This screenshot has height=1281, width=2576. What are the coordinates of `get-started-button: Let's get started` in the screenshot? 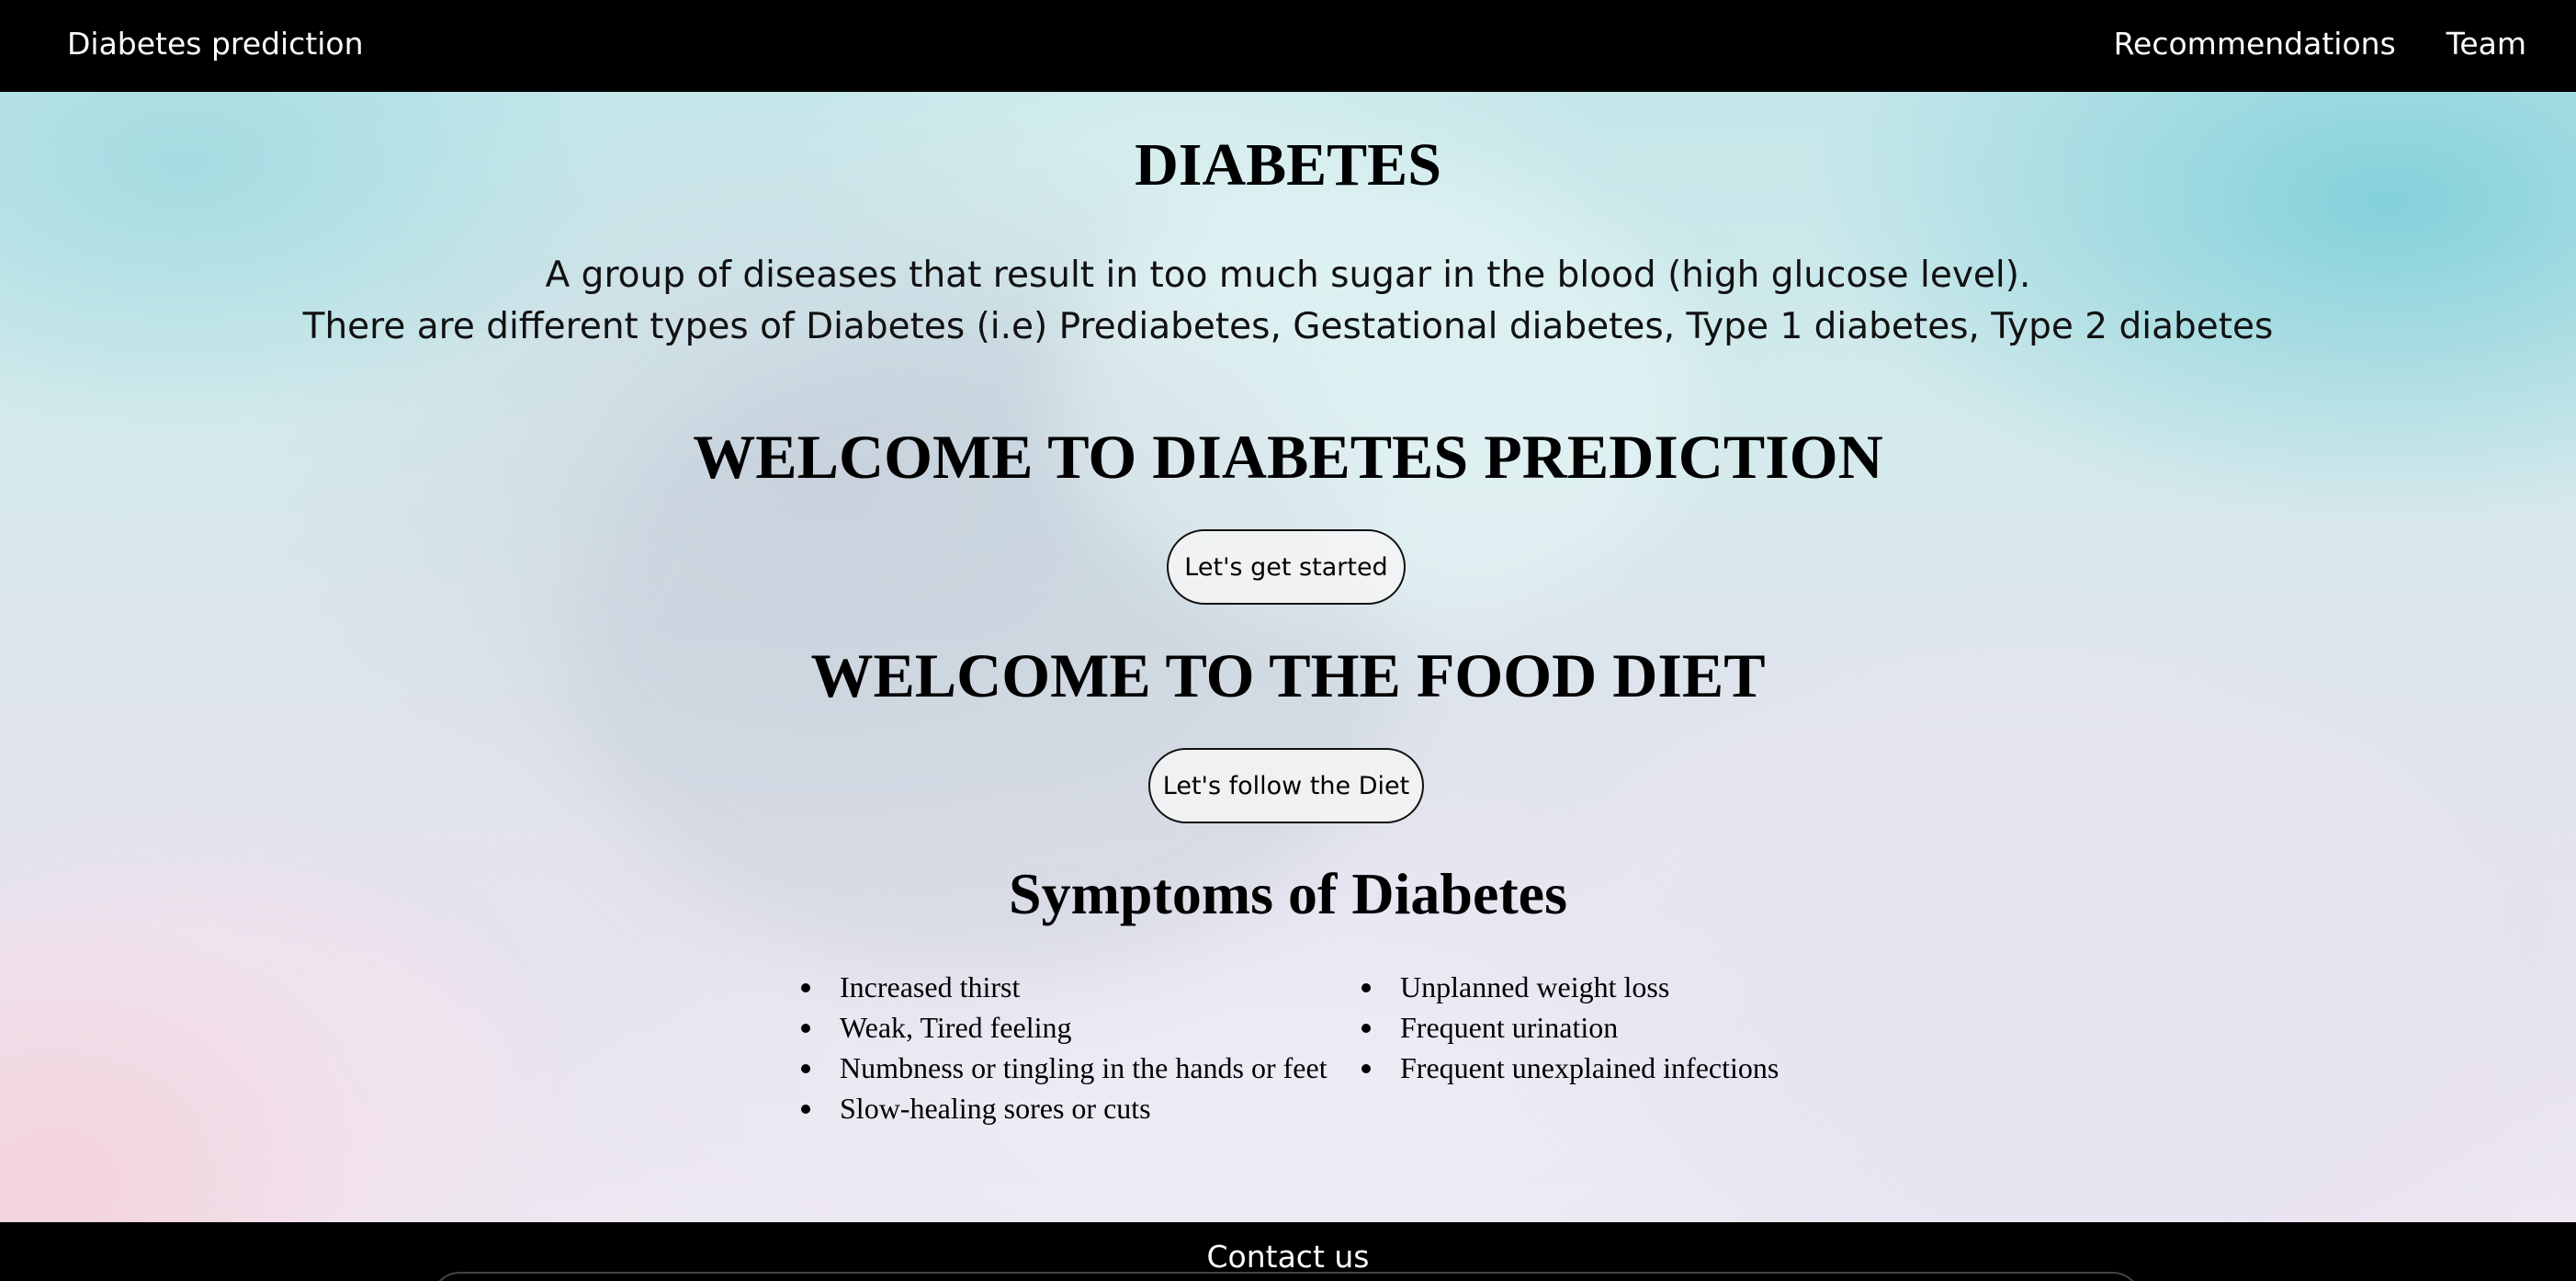 It's located at (1286, 567).